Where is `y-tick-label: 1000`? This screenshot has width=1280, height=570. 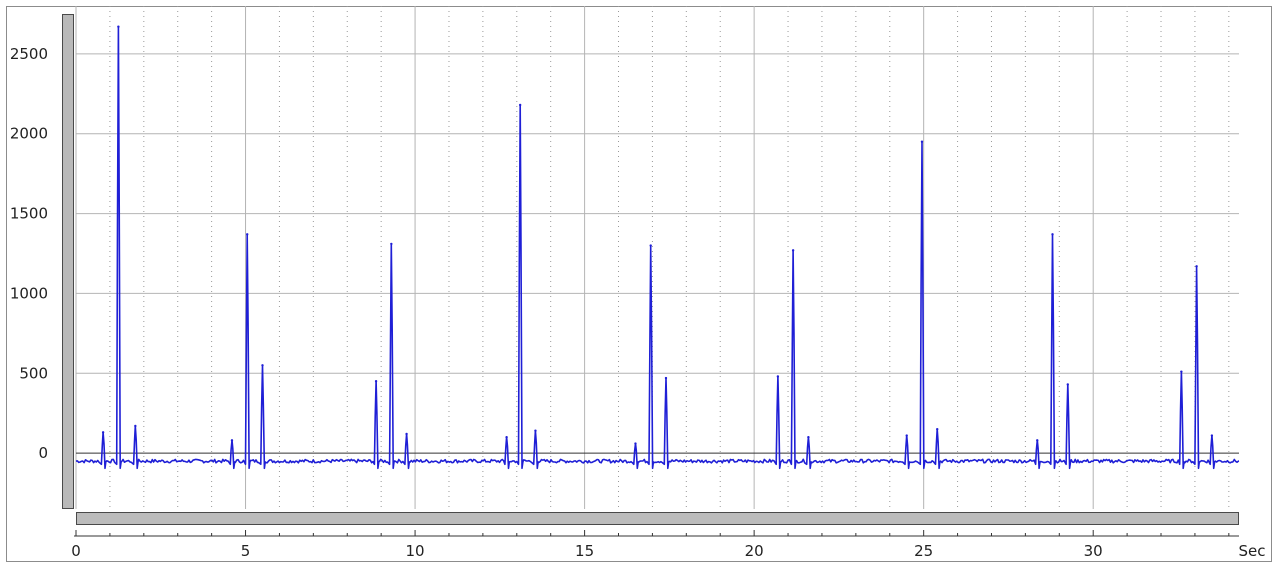
y-tick-label: 1000 is located at coordinates (29, 293).